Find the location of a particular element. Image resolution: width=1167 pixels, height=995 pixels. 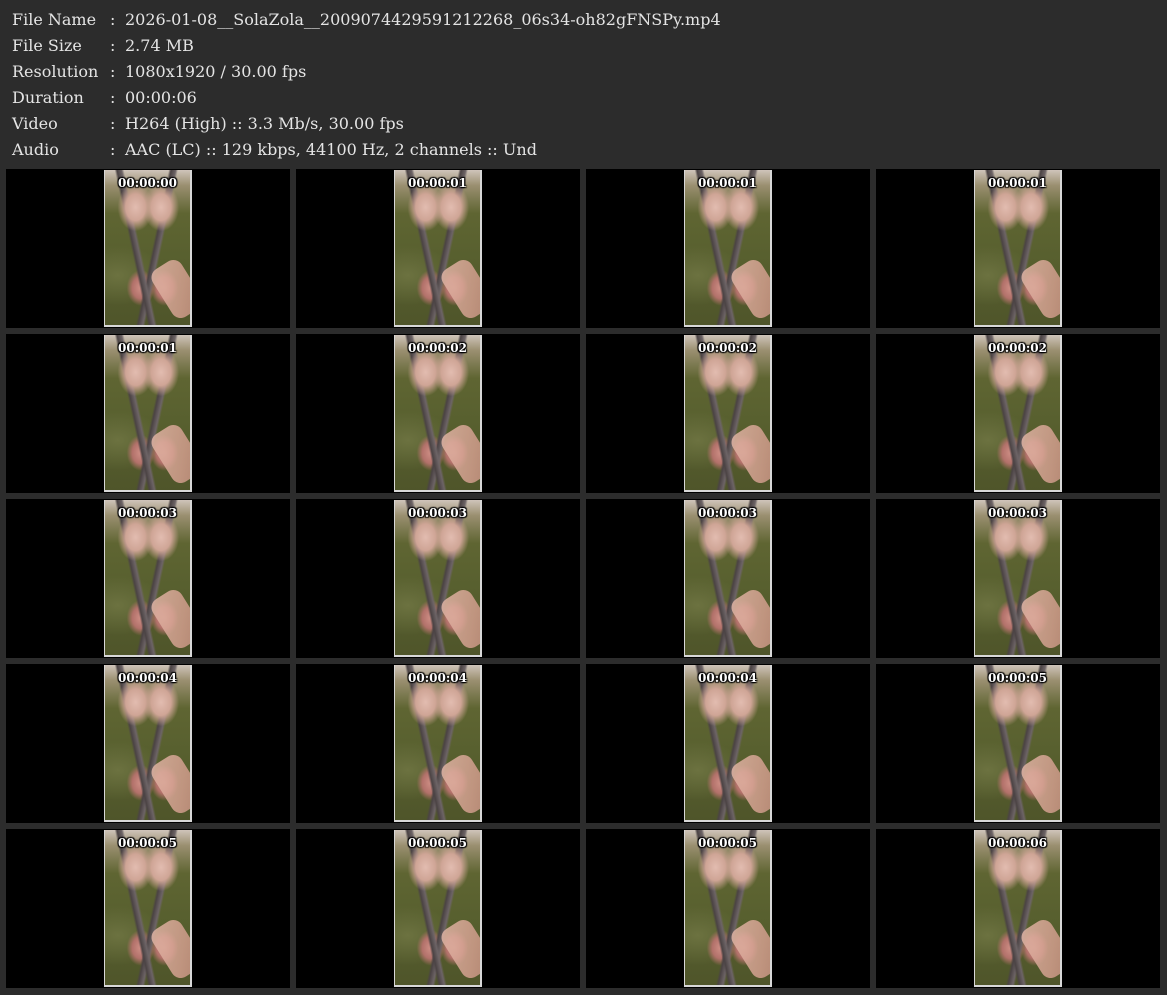

thumbnail-image: 00:00:00 is located at coordinates (148, 248).